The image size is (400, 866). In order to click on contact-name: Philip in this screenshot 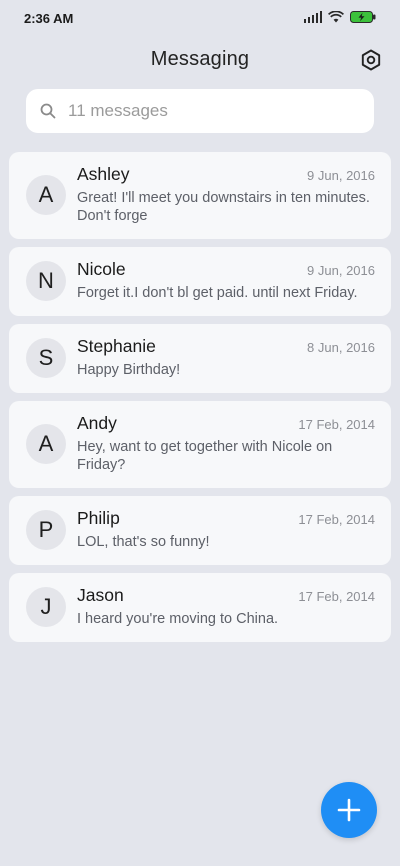, I will do `click(98, 518)`.